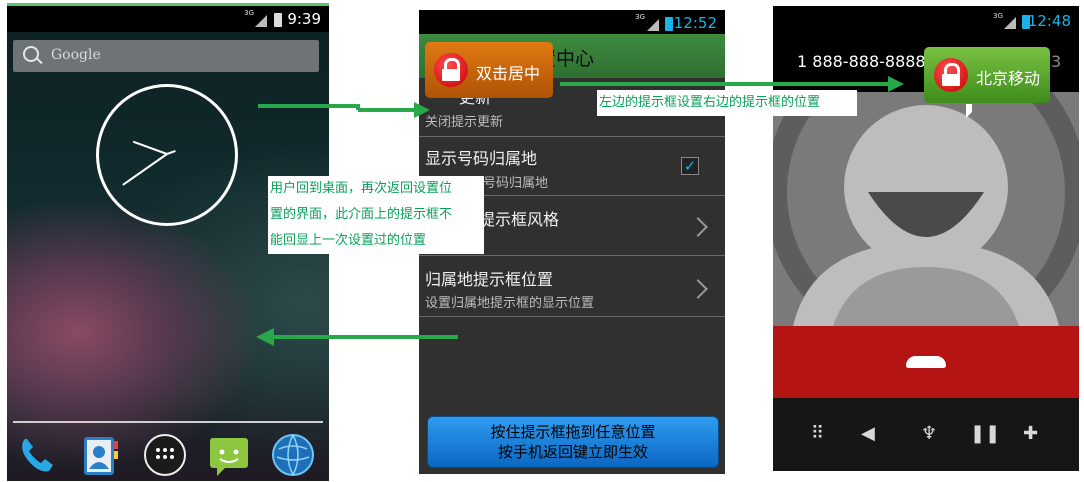 The width and height of the screenshot is (1084, 482). Describe the element at coordinates (1030, 434) in the screenshot. I see `add-call-icon: ✚` at that location.